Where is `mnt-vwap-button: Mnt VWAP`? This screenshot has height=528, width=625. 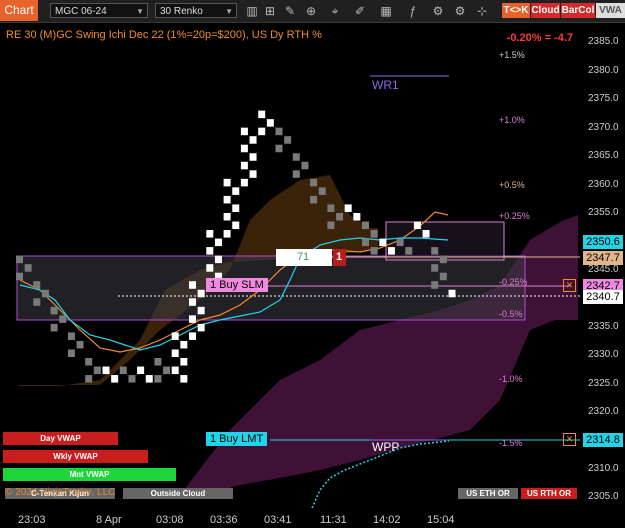
mnt-vwap-button: Mnt VWAP is located at coordinates (89, 474).